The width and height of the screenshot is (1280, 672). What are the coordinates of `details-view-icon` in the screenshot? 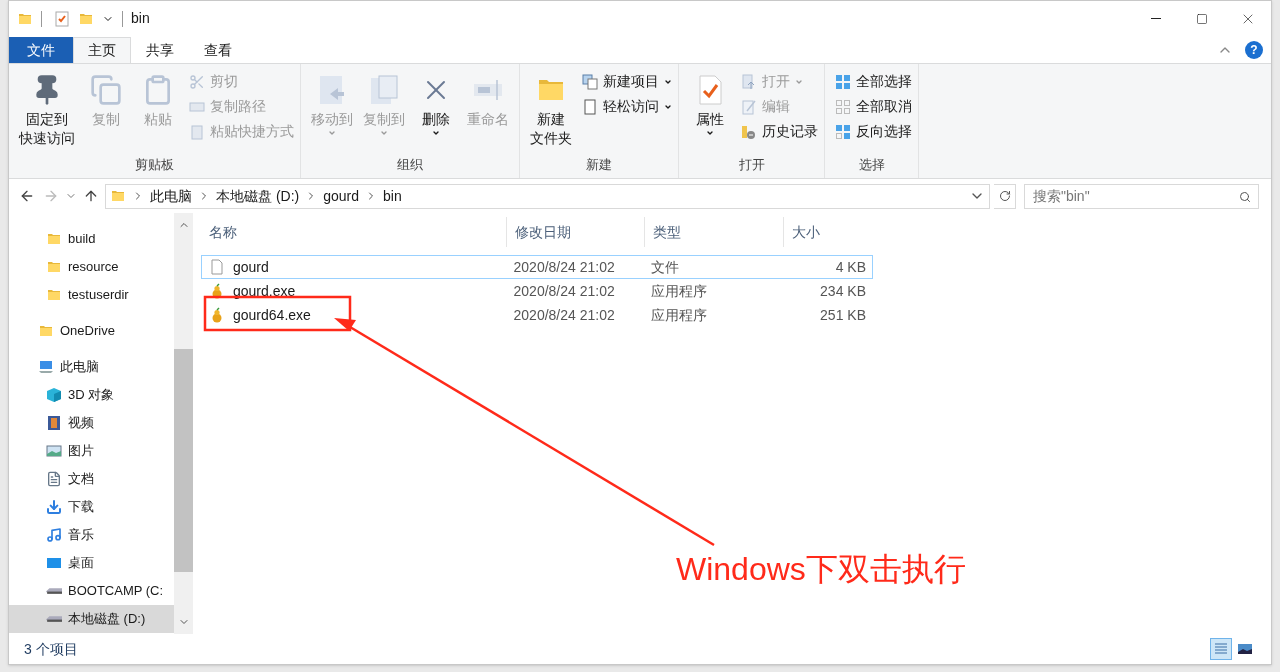 It's located at (1221, 649).